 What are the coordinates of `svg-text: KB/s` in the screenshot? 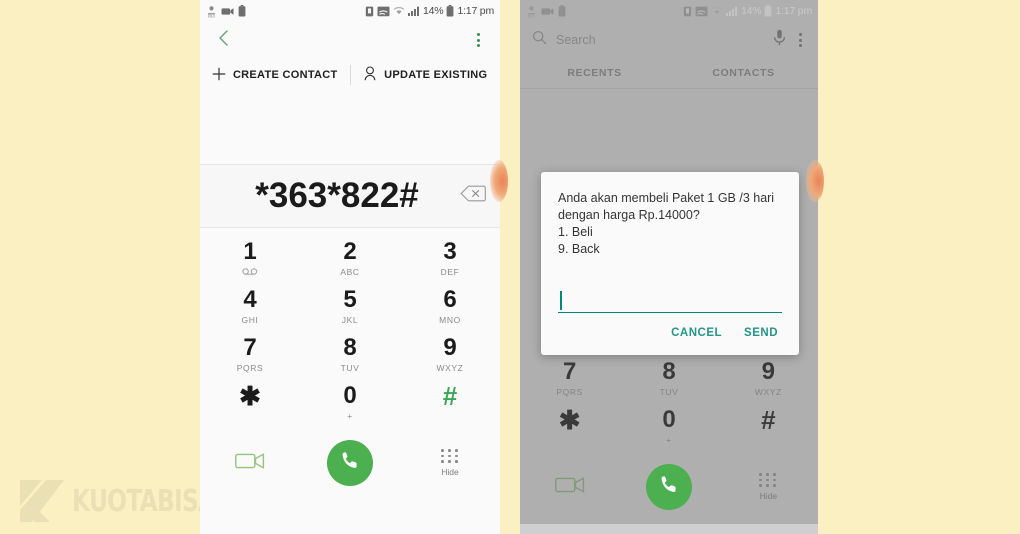 It's located at (212, 15).